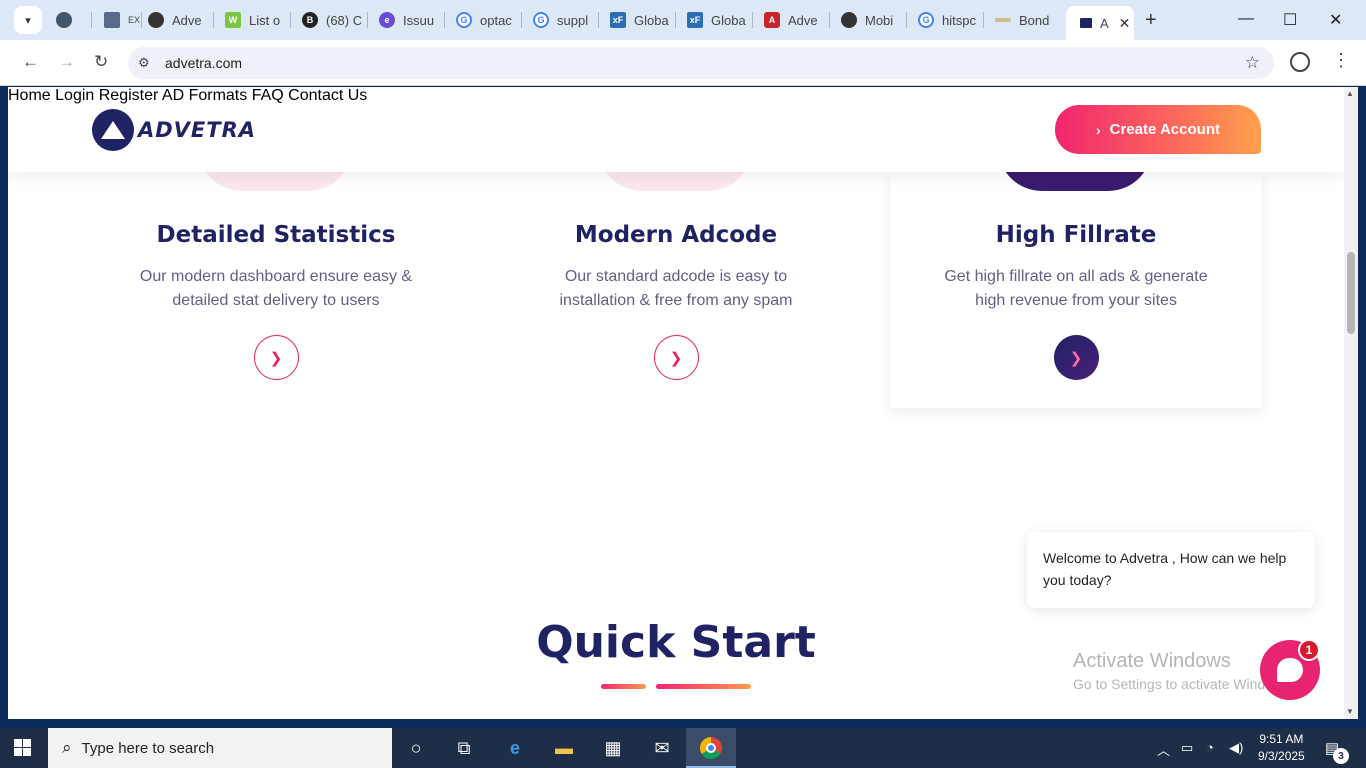  Describe the element at coordinates (1210, 747) in the screenshot. I see `wifi-icon: ◔` at that location.